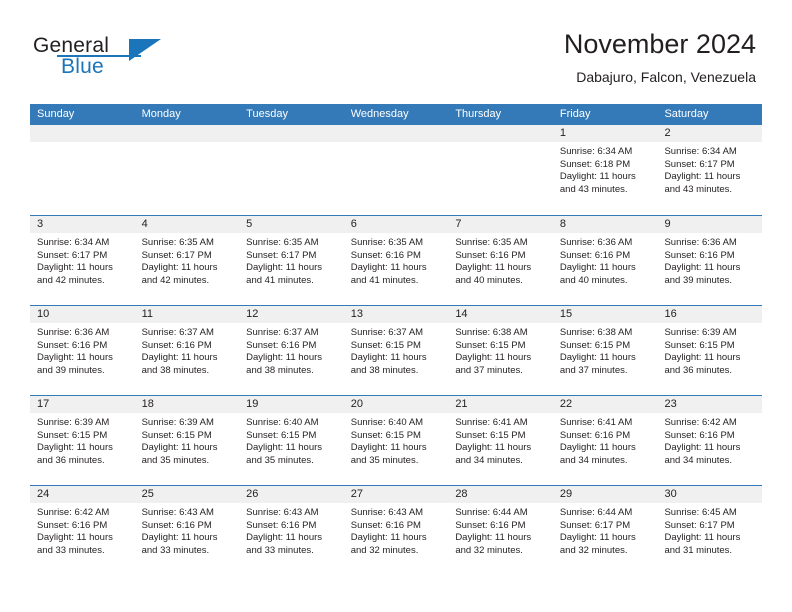 The image size is (792, 612). Describe the element at coordinates (491, 422) in the screenshot. I see `sunrise-text: Sunrise: 6:41 AM` at that location.